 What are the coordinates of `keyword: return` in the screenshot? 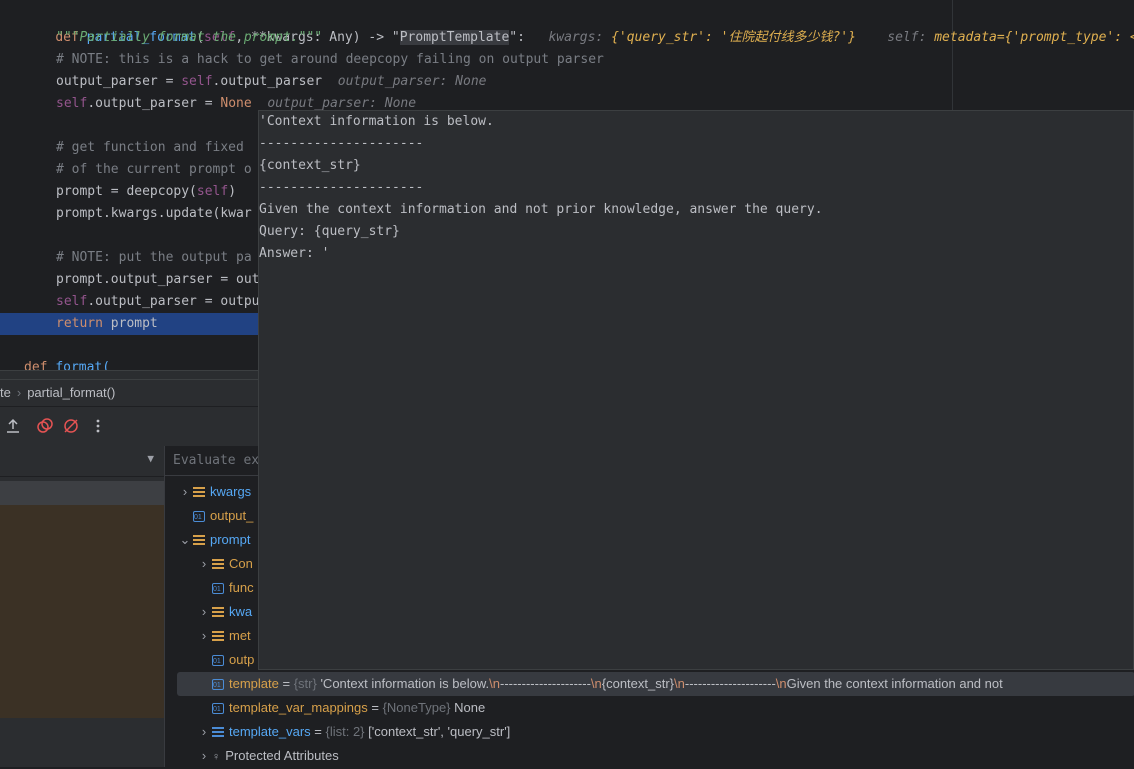 It's located at (79, 323).